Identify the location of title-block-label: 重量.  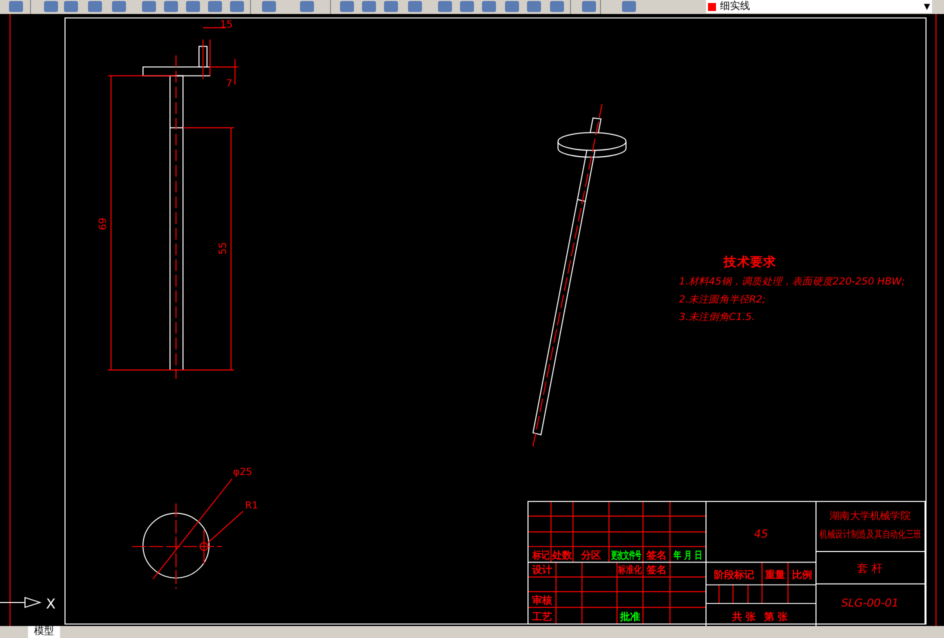
(775, 575).